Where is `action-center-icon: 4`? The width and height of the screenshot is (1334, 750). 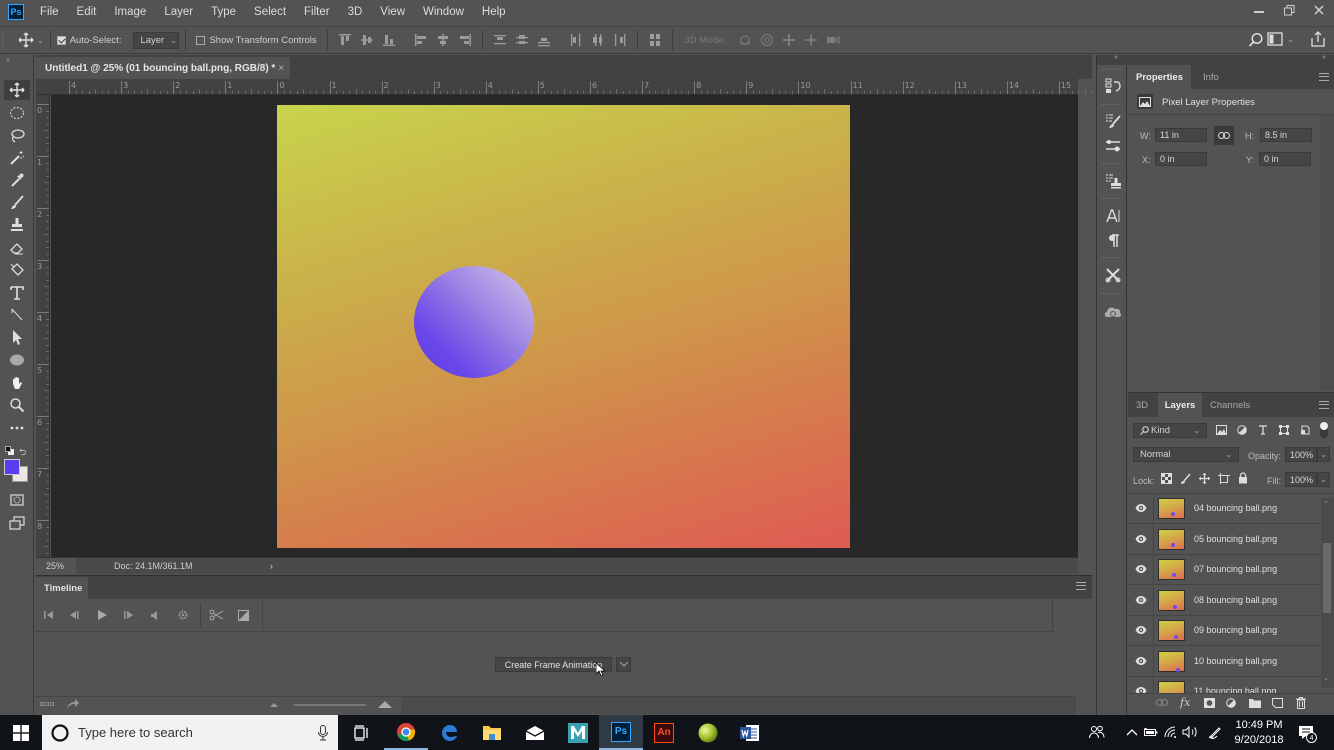
action-center-icon: 4 is located at coordinates (1307, 733).